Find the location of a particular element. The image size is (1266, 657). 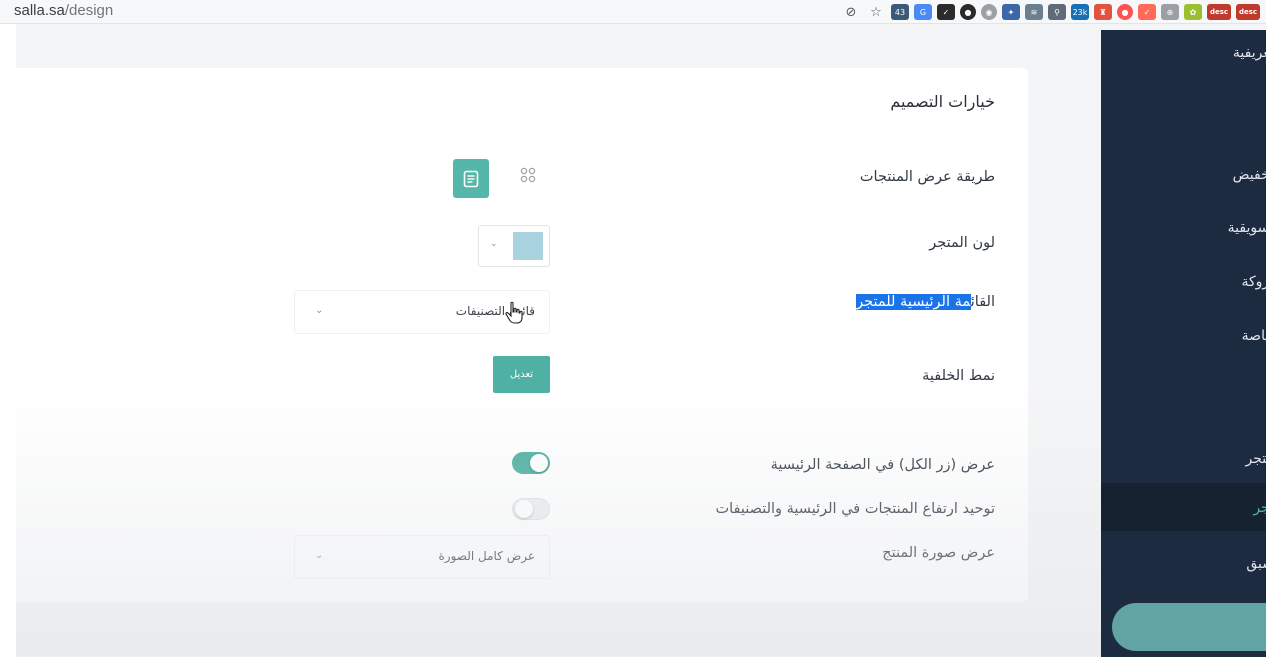

unify-height-toggle is located at coordinates (531, 509).